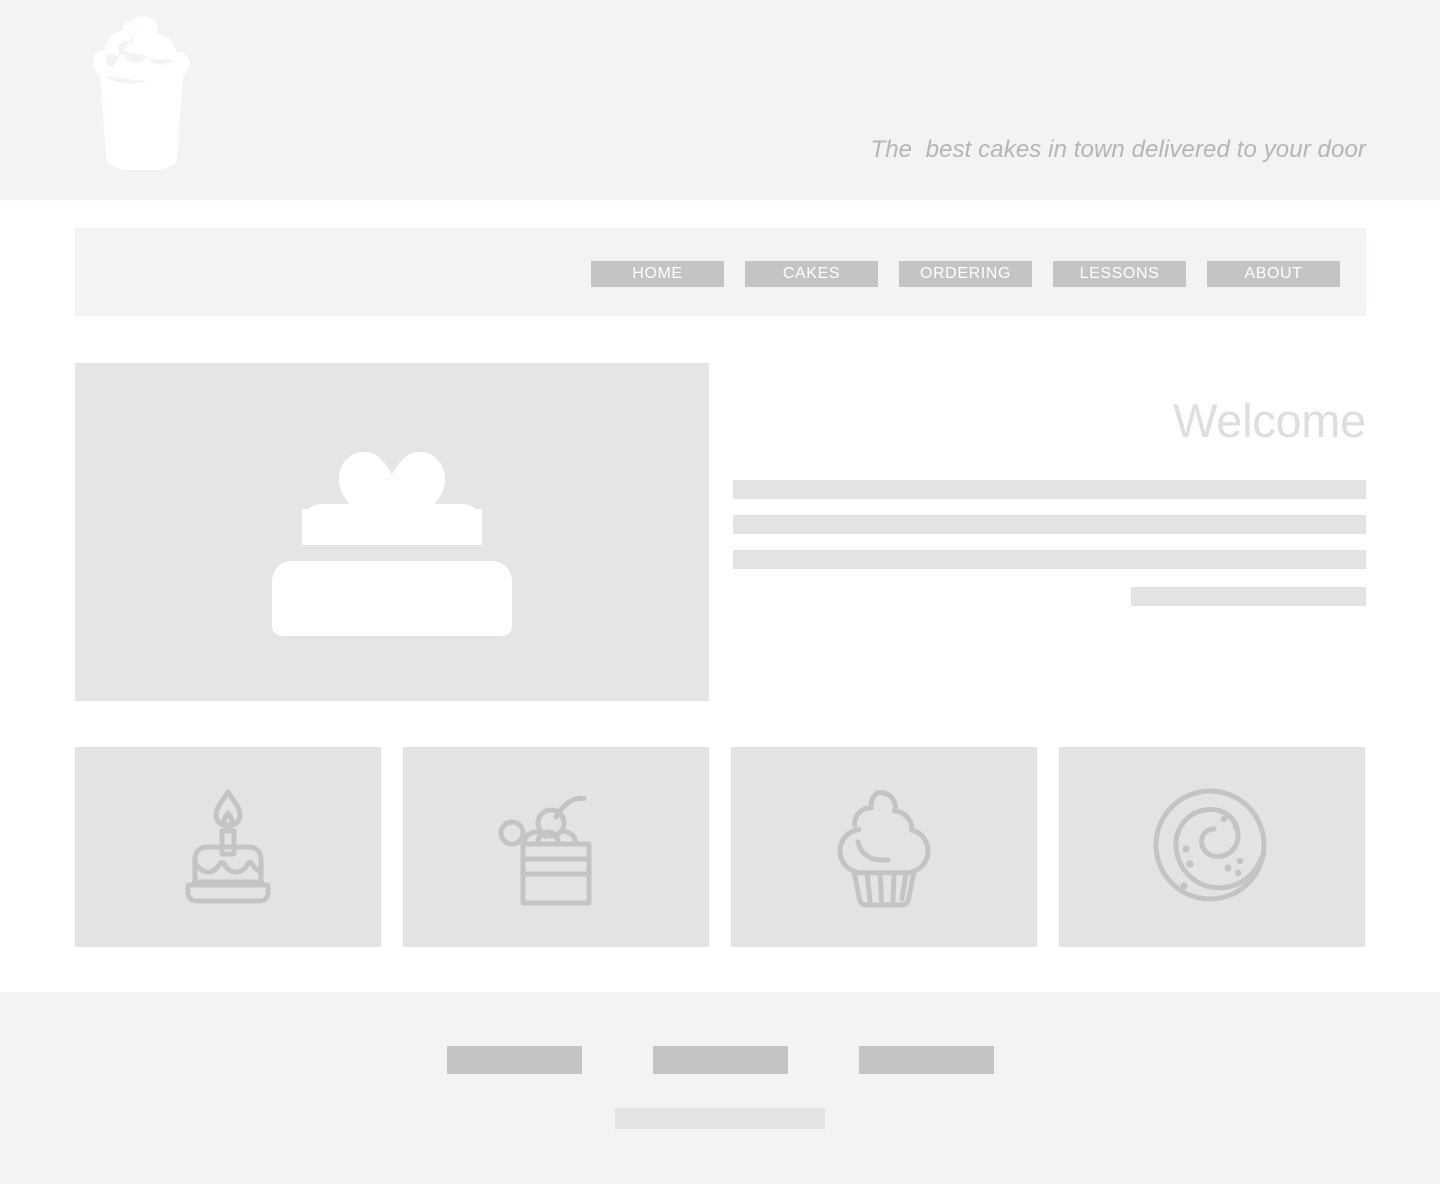 The width and height of the screenshot is (1440, 1184). Describe the element at coordinates (720, 1118) in the screenshot. I see `footer-copyright-placeholder` at that location.